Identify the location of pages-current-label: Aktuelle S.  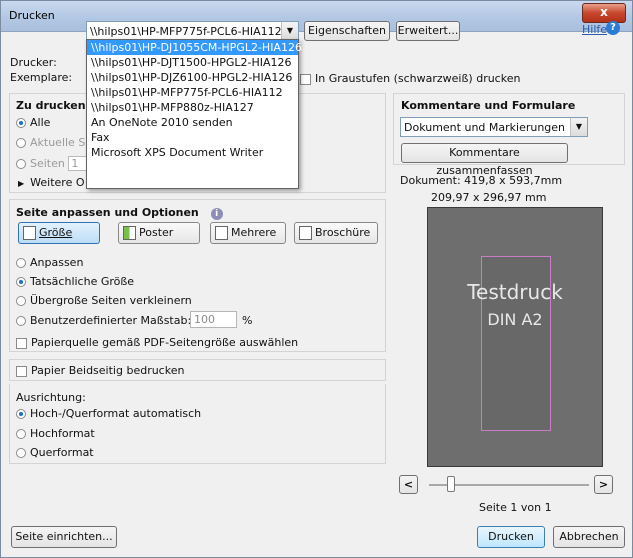
(58, 142).